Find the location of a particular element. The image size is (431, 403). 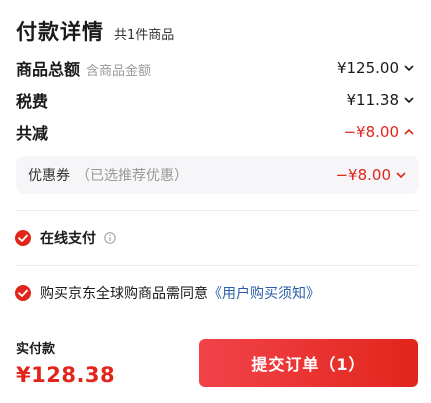

goods-total-sub: 含商品金额 is located at coordinates (119, 71).